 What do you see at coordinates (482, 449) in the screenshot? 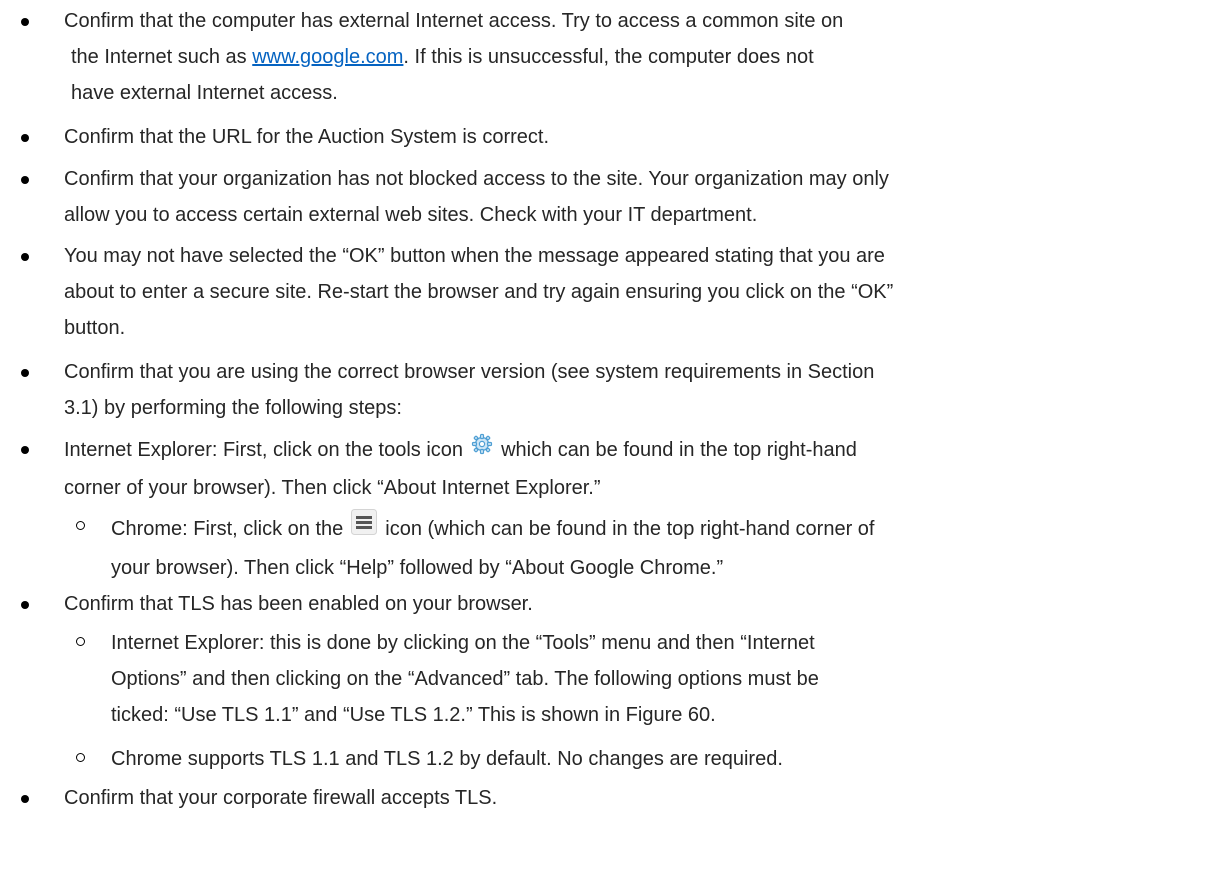
I see `gear-icon` at bounding box center [482, 449].